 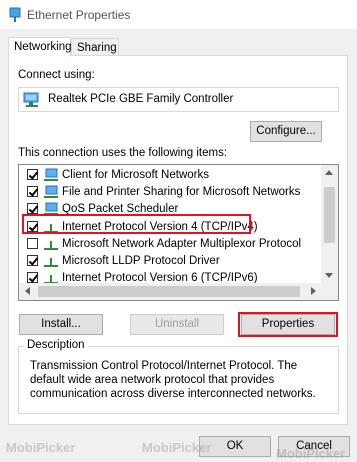 What do you see at coordinates (141, 261) in the screenshot?
I see `item-label: Microsoft LLDP Protocol Driver` at bounding box center [141, 261].